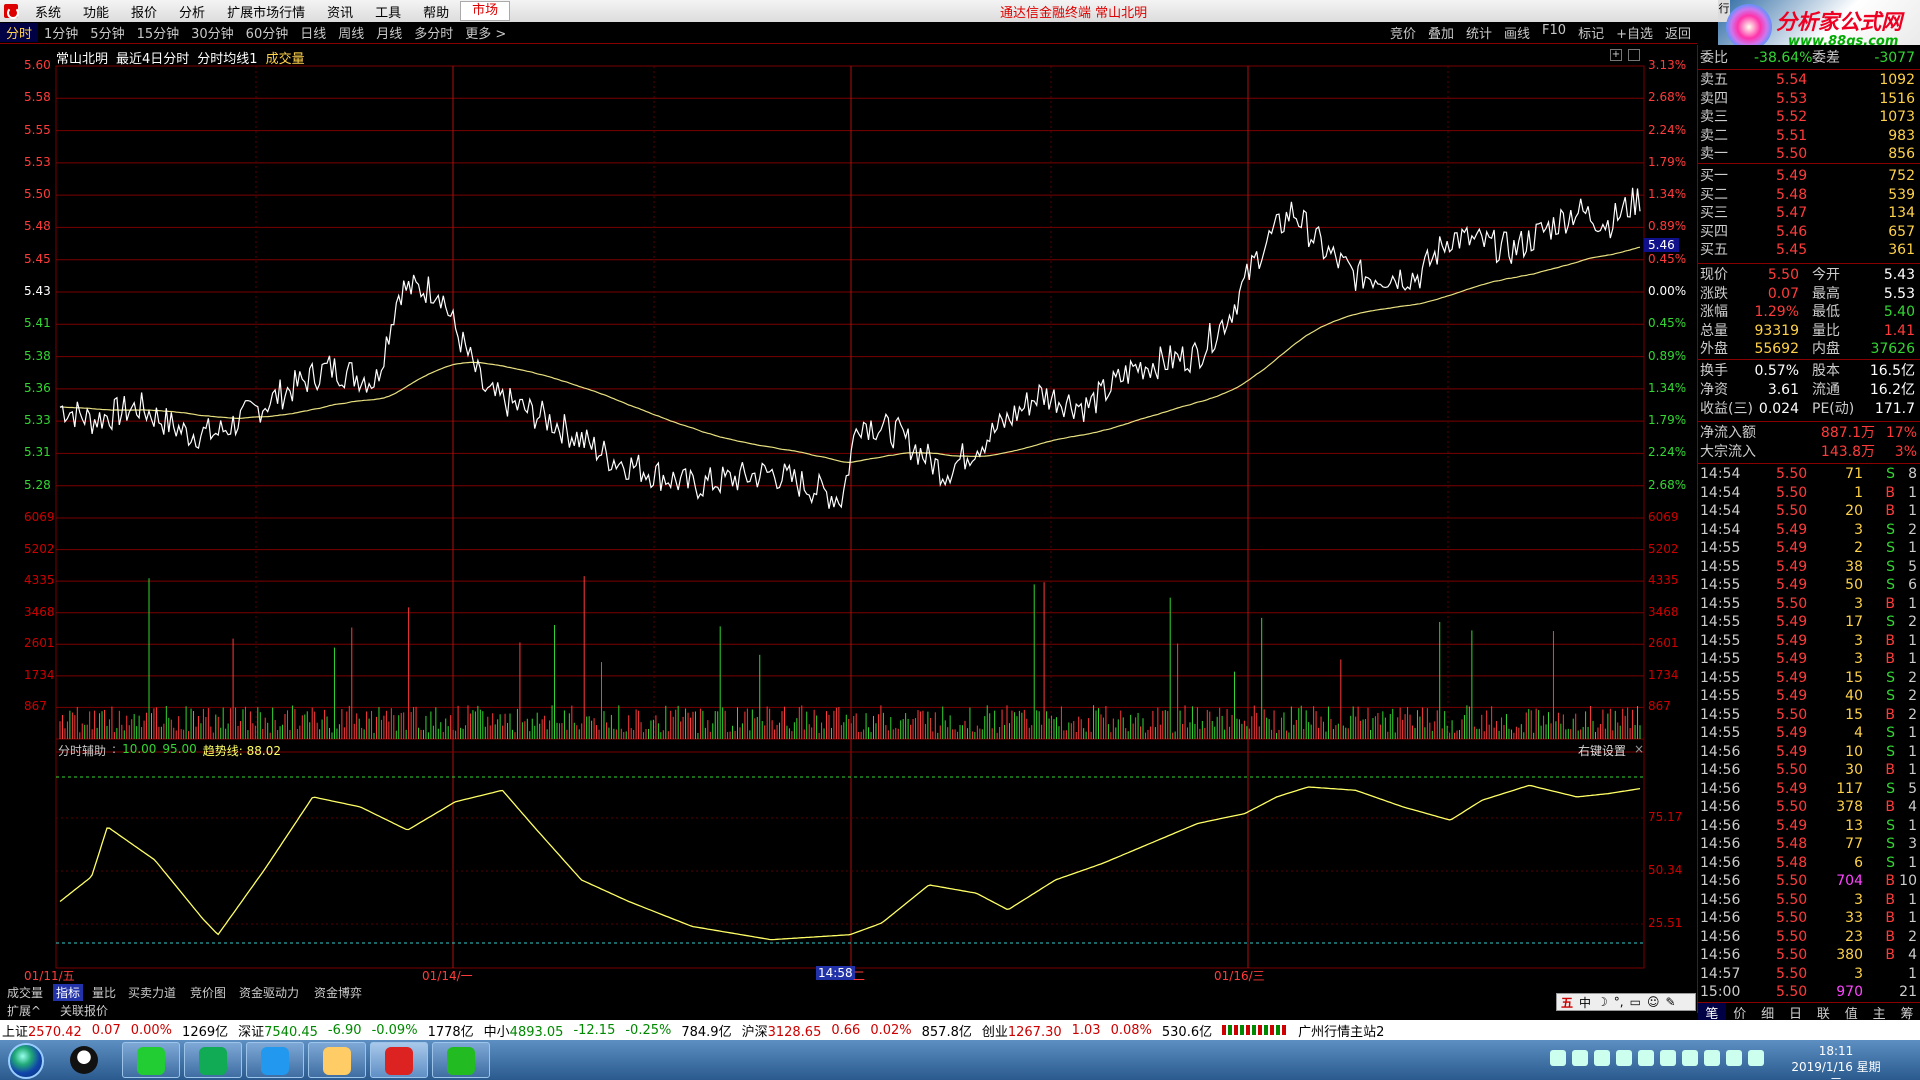 The image size is (1920, 1080). I want to click on menu-info: 资讯, so click(340, 11).